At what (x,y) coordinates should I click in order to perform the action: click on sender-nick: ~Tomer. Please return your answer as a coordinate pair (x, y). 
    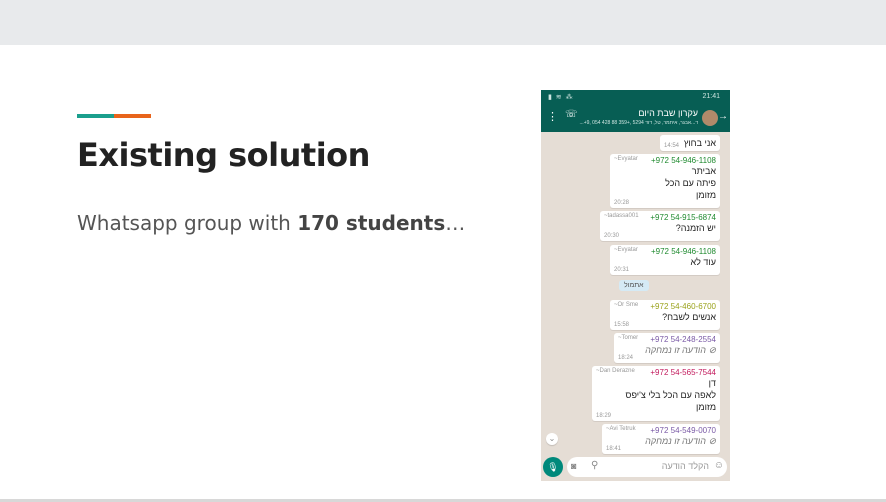
    Looking at the image, I should click on (628, 338).